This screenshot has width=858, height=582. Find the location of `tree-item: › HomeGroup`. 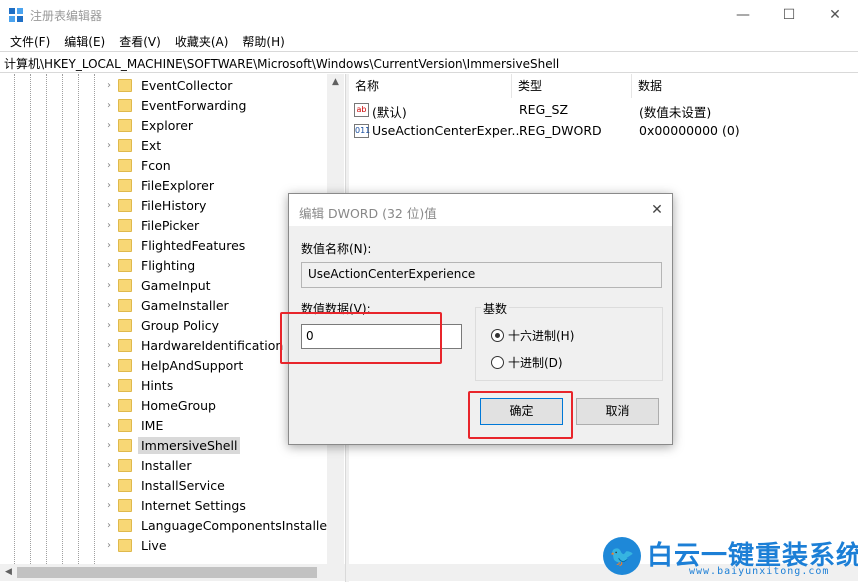

tree-item: › HomeGroup is located at coordinates (160, 405).